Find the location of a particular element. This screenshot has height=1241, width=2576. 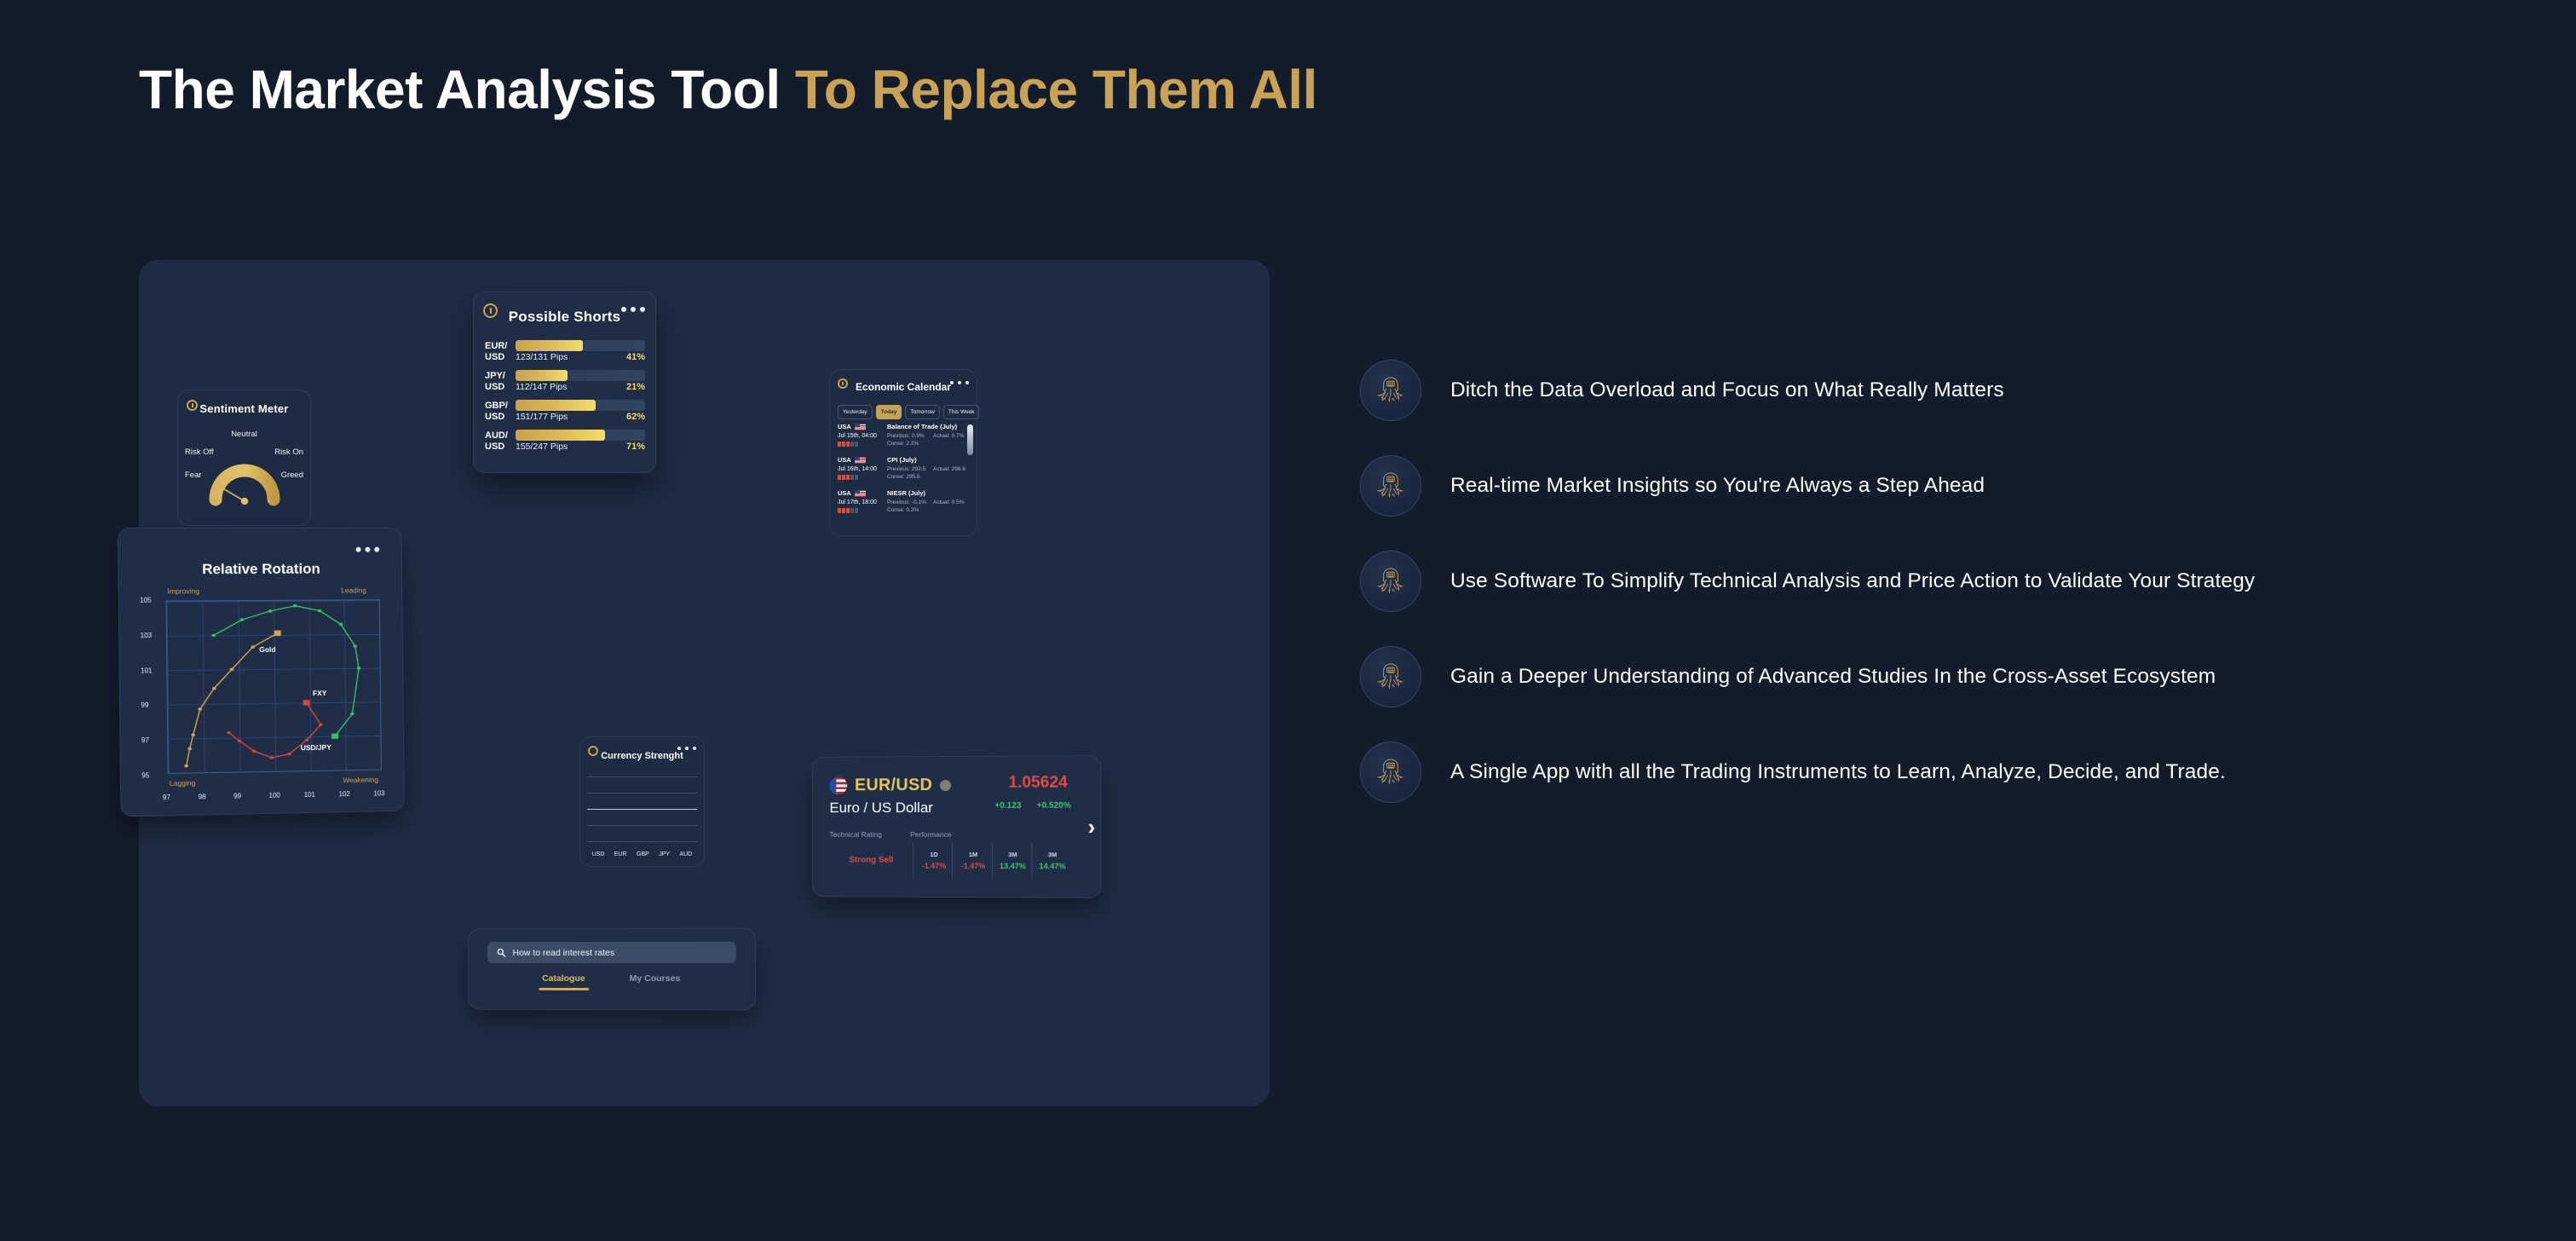

quote-full-name: Euro / US Dollar is located at coordinates (881, 808).